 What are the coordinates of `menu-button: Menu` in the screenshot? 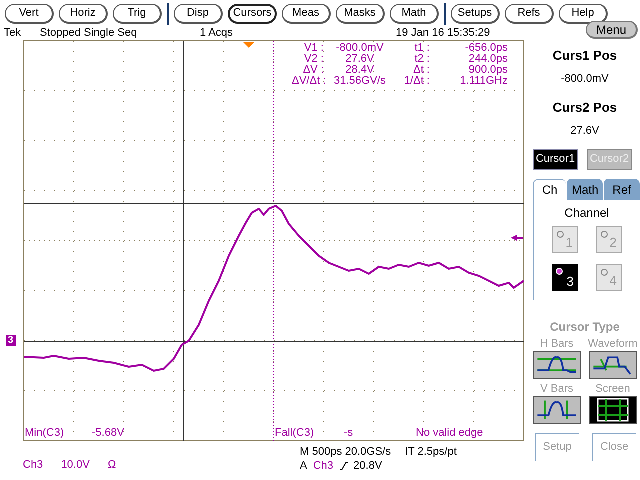 It's located at (612, 30).